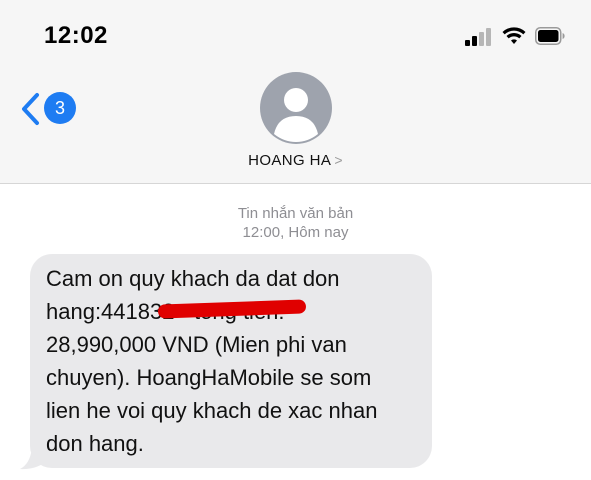  I want to click on contact-name-button: HOANG HA >, so click(295, 160).